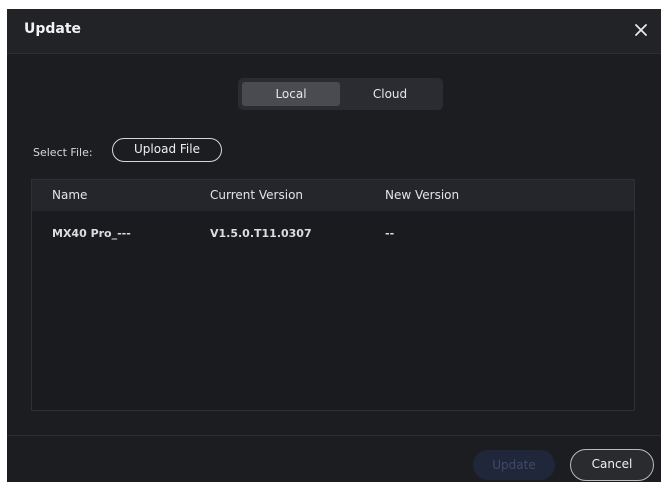  Describe the element at coordinates (422, 195) in the screenshot. I see `column-header-new-version: New Version` at that location.